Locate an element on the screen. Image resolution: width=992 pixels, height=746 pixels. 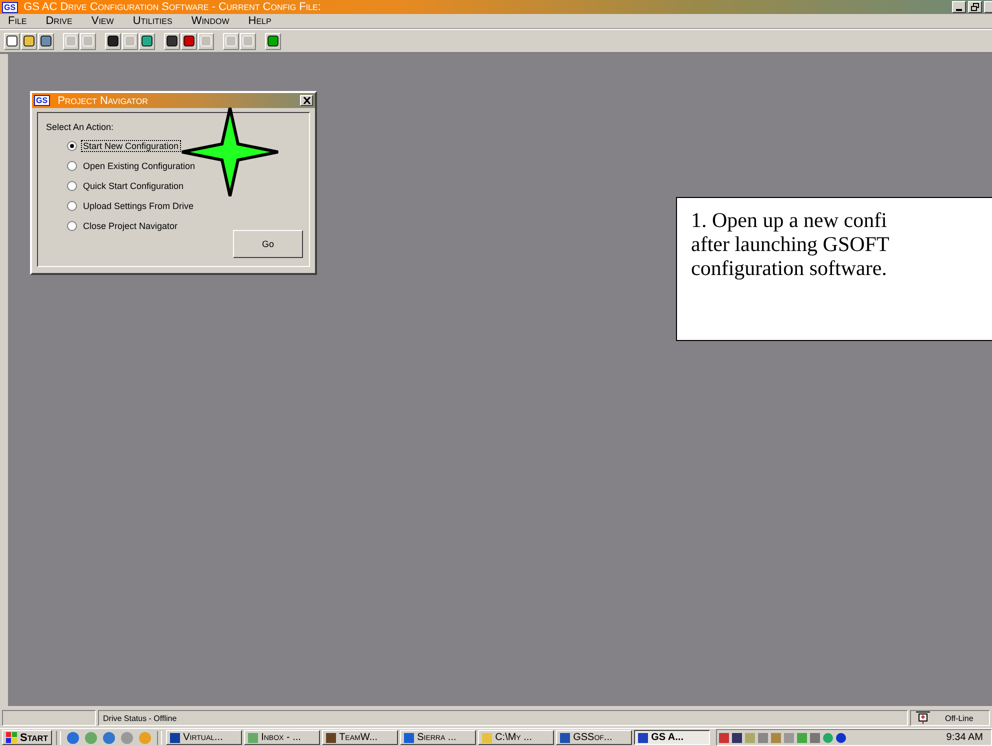
callout-text: after launching GSOFT is located at coordinates (790, 244).